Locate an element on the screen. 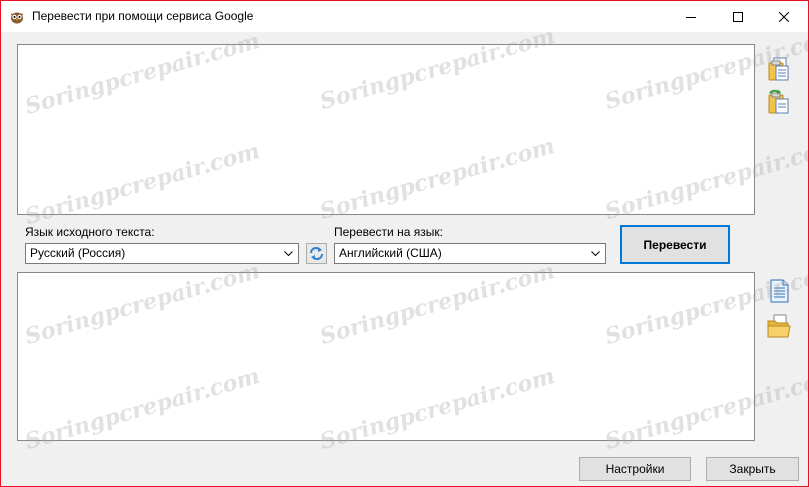  maximize-button is located at coordinates (738, 16).